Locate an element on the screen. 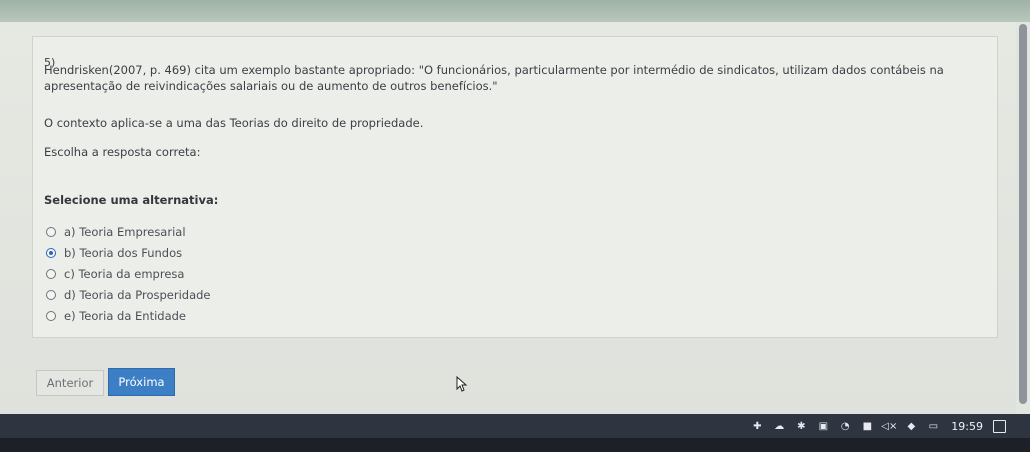  option-a: a) Teoria Empresarial is located at coordinates (116, 232).